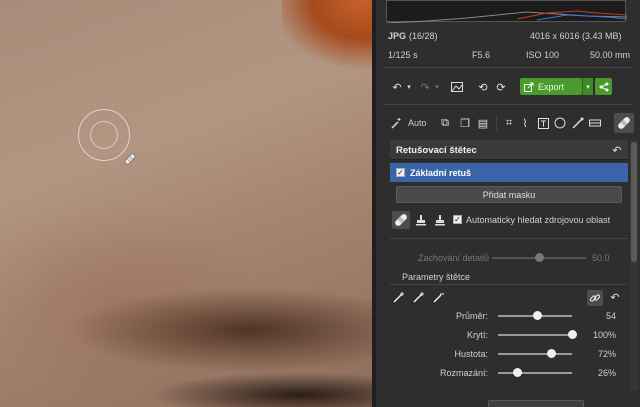 This screenshot has width=640, height=407. What do you see at coordinates (409, 87) in the screenshot?
I see `undo-menu-icon: ▾` at bounding box center [409, 87].